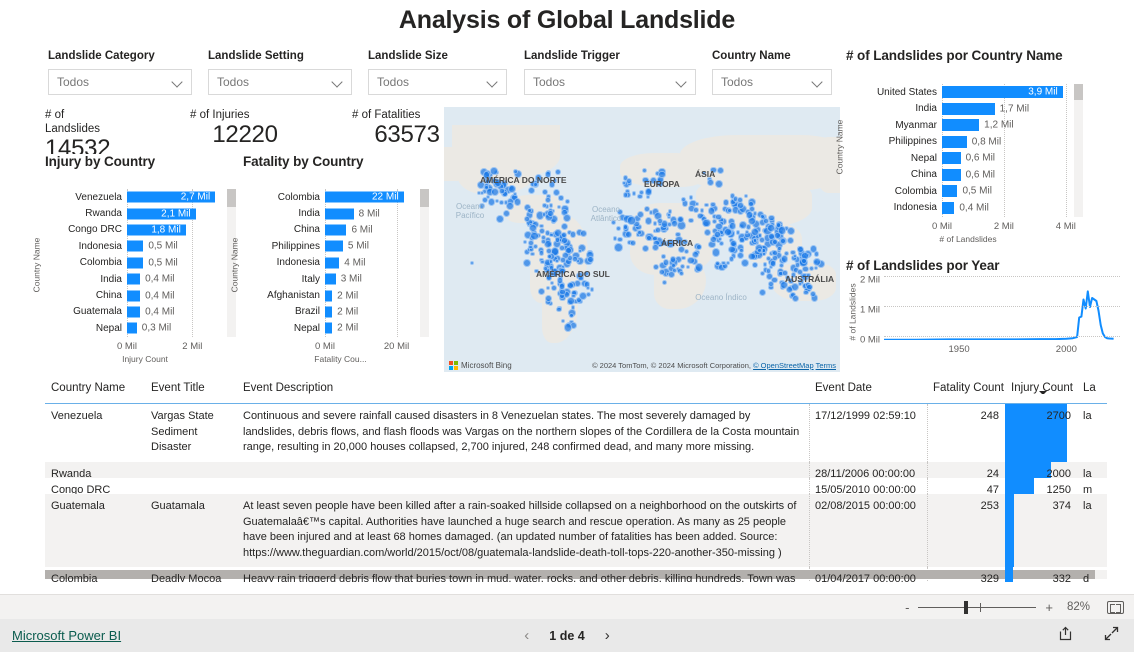 The width and height of the screenshot is (1134, 652). Describe the element at coordinates (977, 607) in the screenshot. I see `zoom-slider` at that location.